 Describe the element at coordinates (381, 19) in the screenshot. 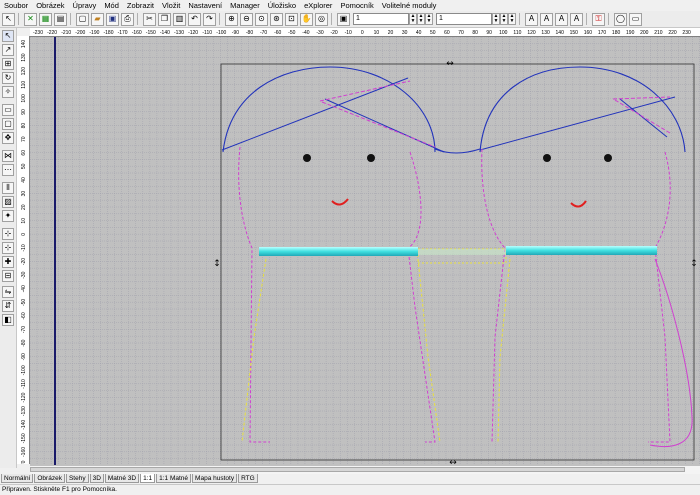

I see `size-field-1: 1` at that location.